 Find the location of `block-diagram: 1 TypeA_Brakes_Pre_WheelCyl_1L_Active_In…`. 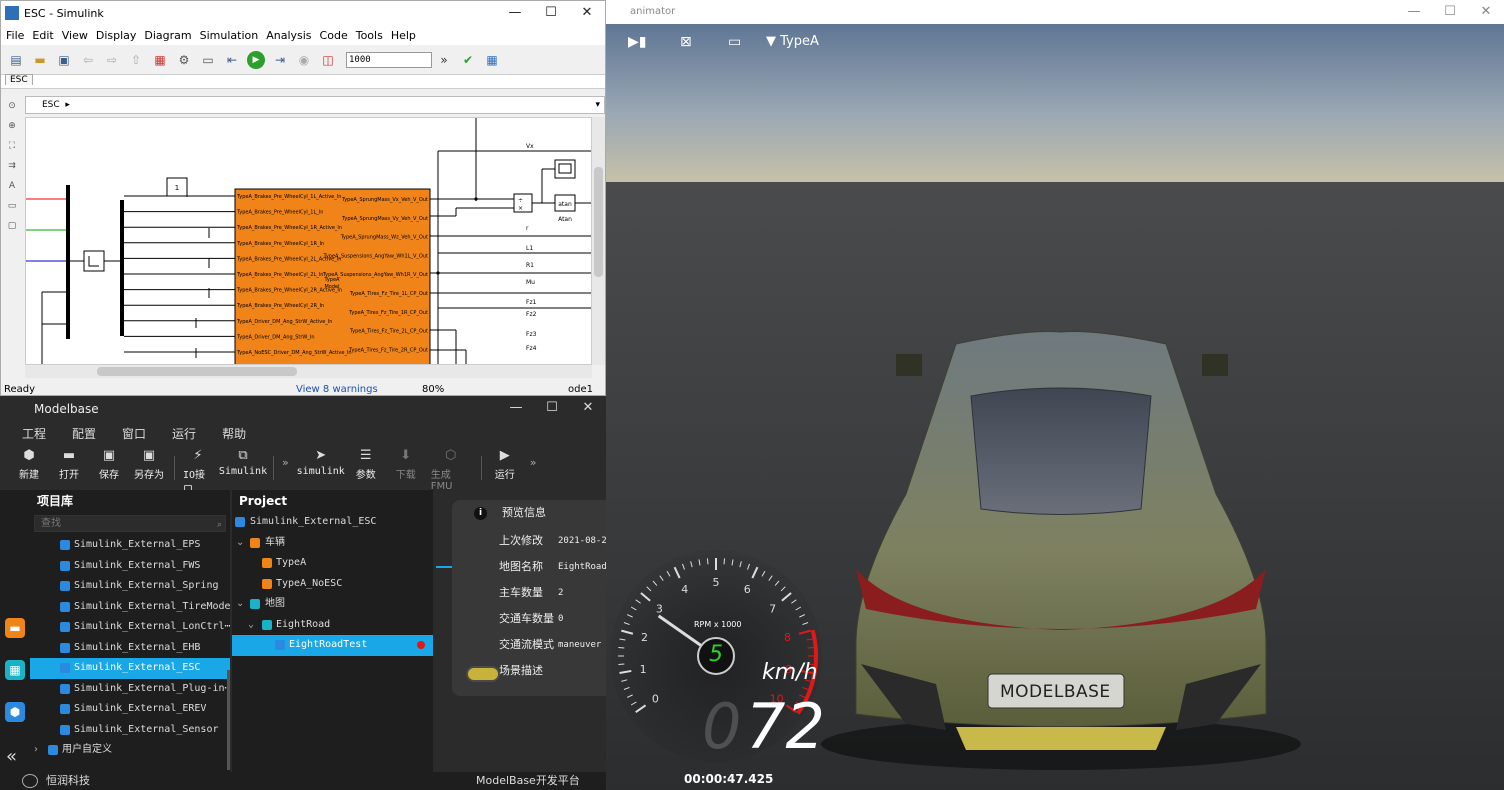

block-diagram: 1 TypeA_Brakes_Pre_WheelCyl_1L_Active_In… is located at coordinates (309, 241).